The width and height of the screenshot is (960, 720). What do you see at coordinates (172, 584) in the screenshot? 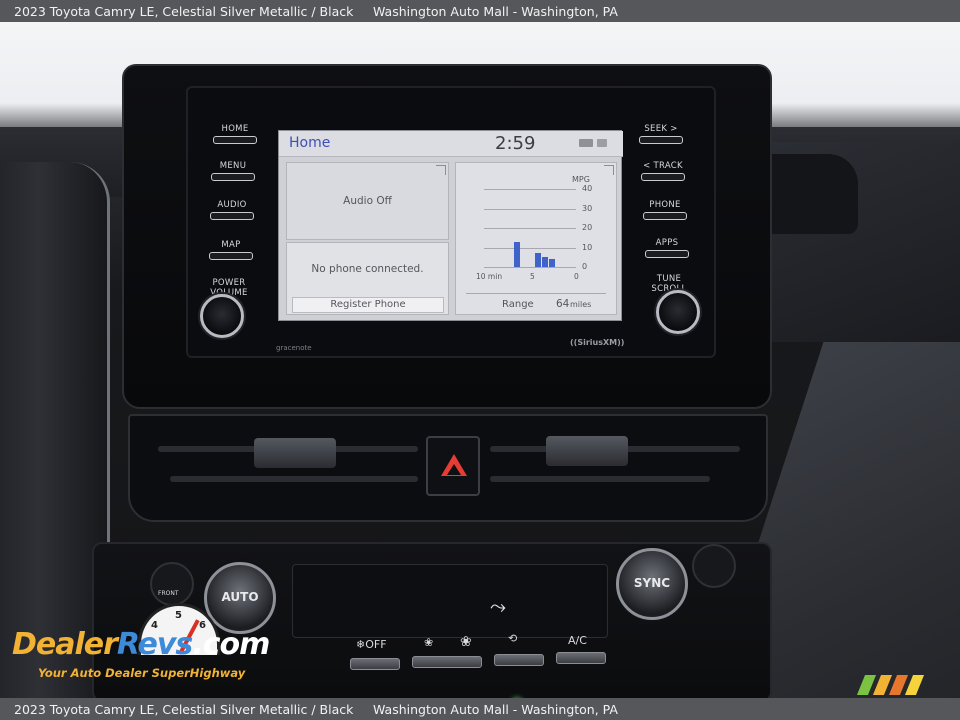
I see `front-defrost-button: FRONT` at bounding box center [172, 584].